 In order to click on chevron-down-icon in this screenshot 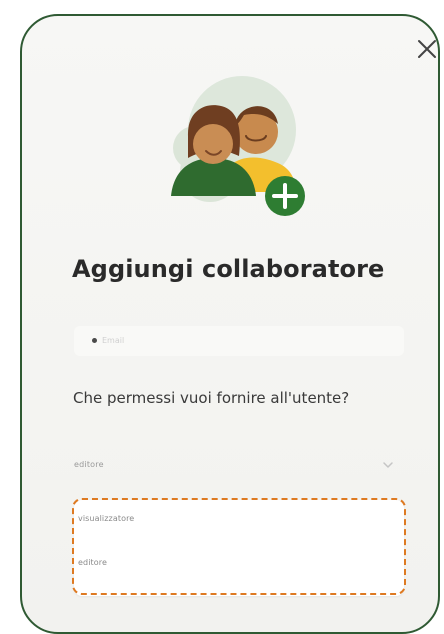, I will do `click(388, 465)`.